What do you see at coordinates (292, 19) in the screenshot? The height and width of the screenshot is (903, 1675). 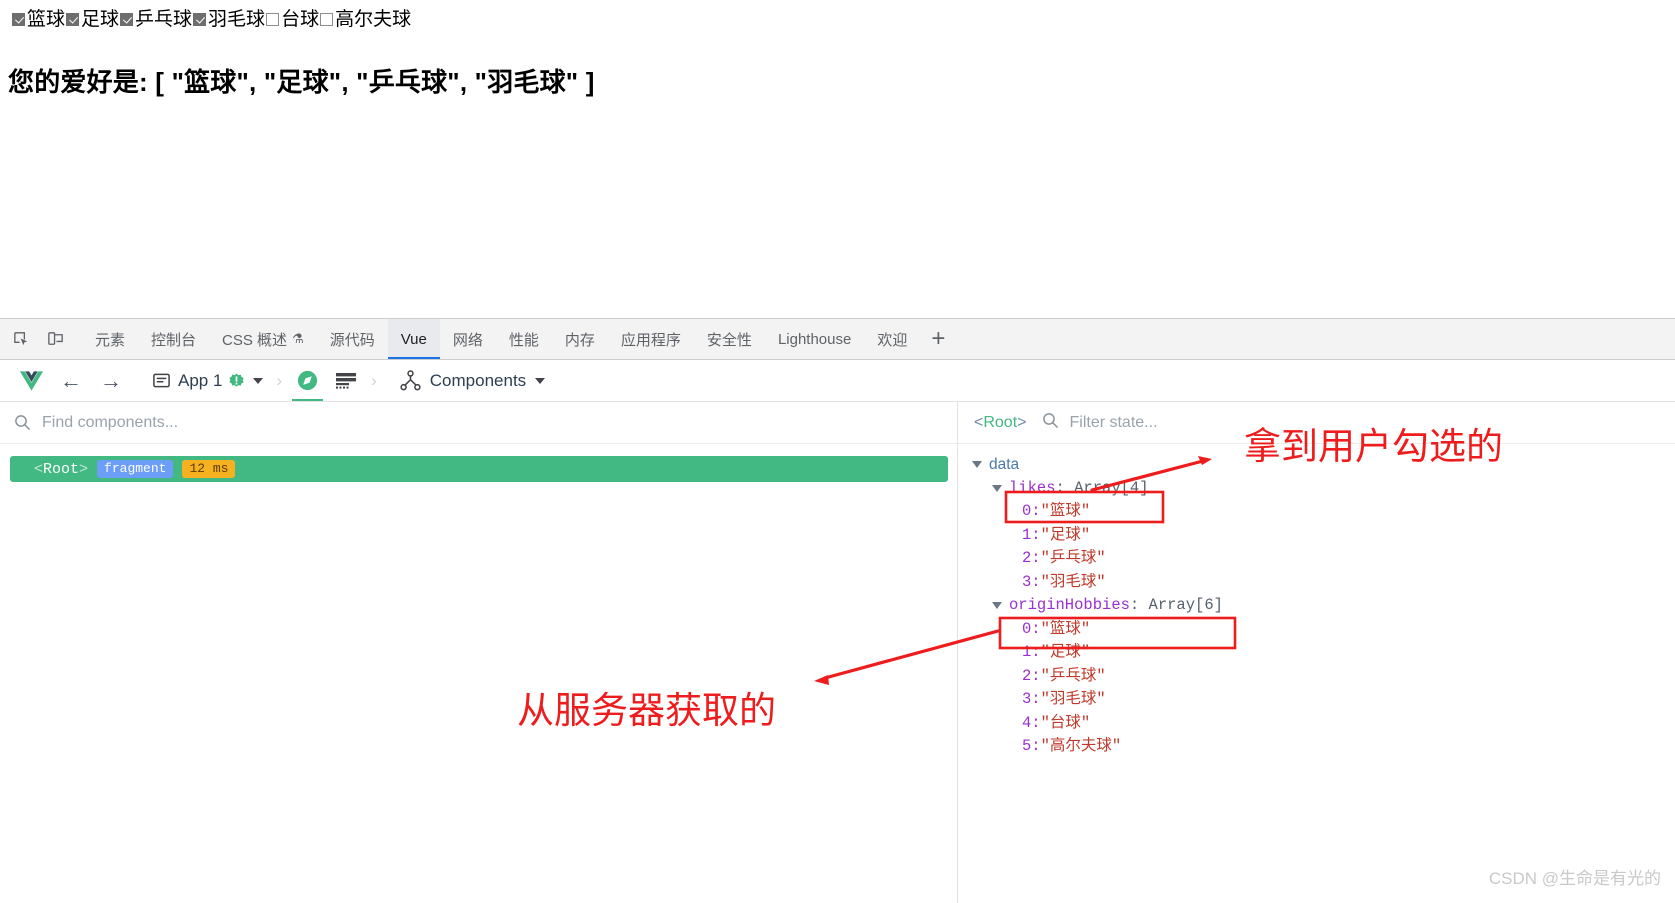 I see `hobby-checkbox-4: 台球` at bounding box center [292, 19].